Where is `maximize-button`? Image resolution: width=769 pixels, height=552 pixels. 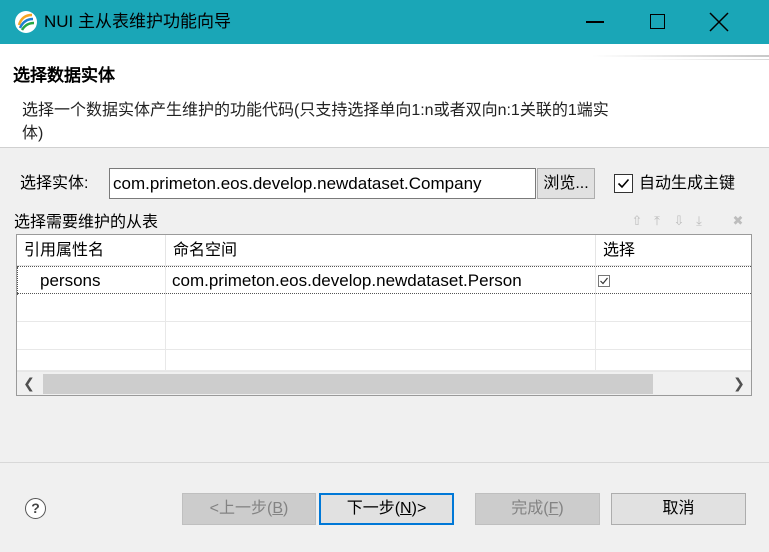 maximize-button is located at coordinates (657, 22).